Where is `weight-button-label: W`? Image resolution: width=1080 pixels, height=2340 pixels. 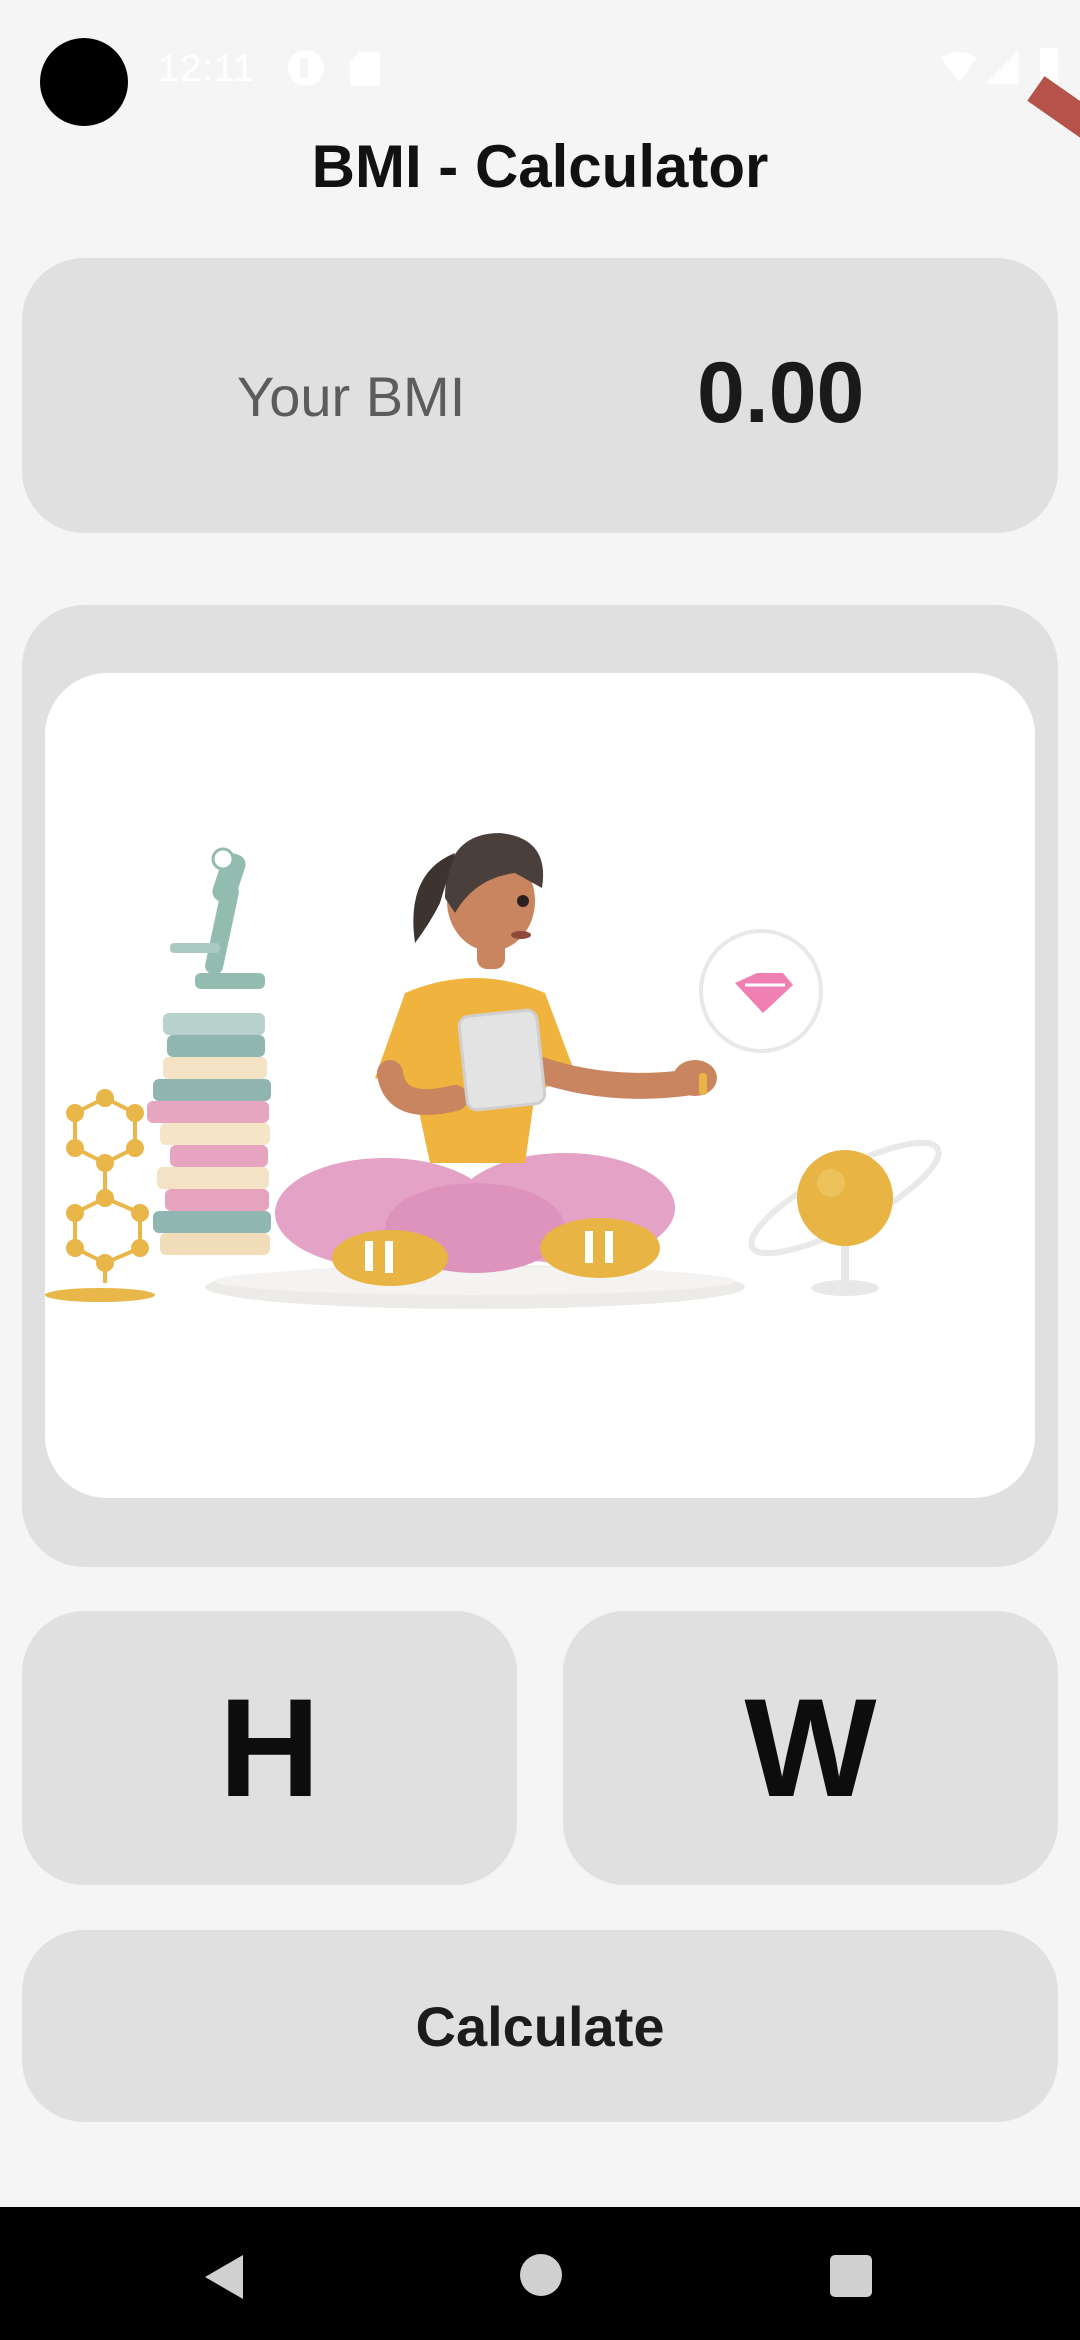 weight-button-label: W is located at coordinates (810, 1747).